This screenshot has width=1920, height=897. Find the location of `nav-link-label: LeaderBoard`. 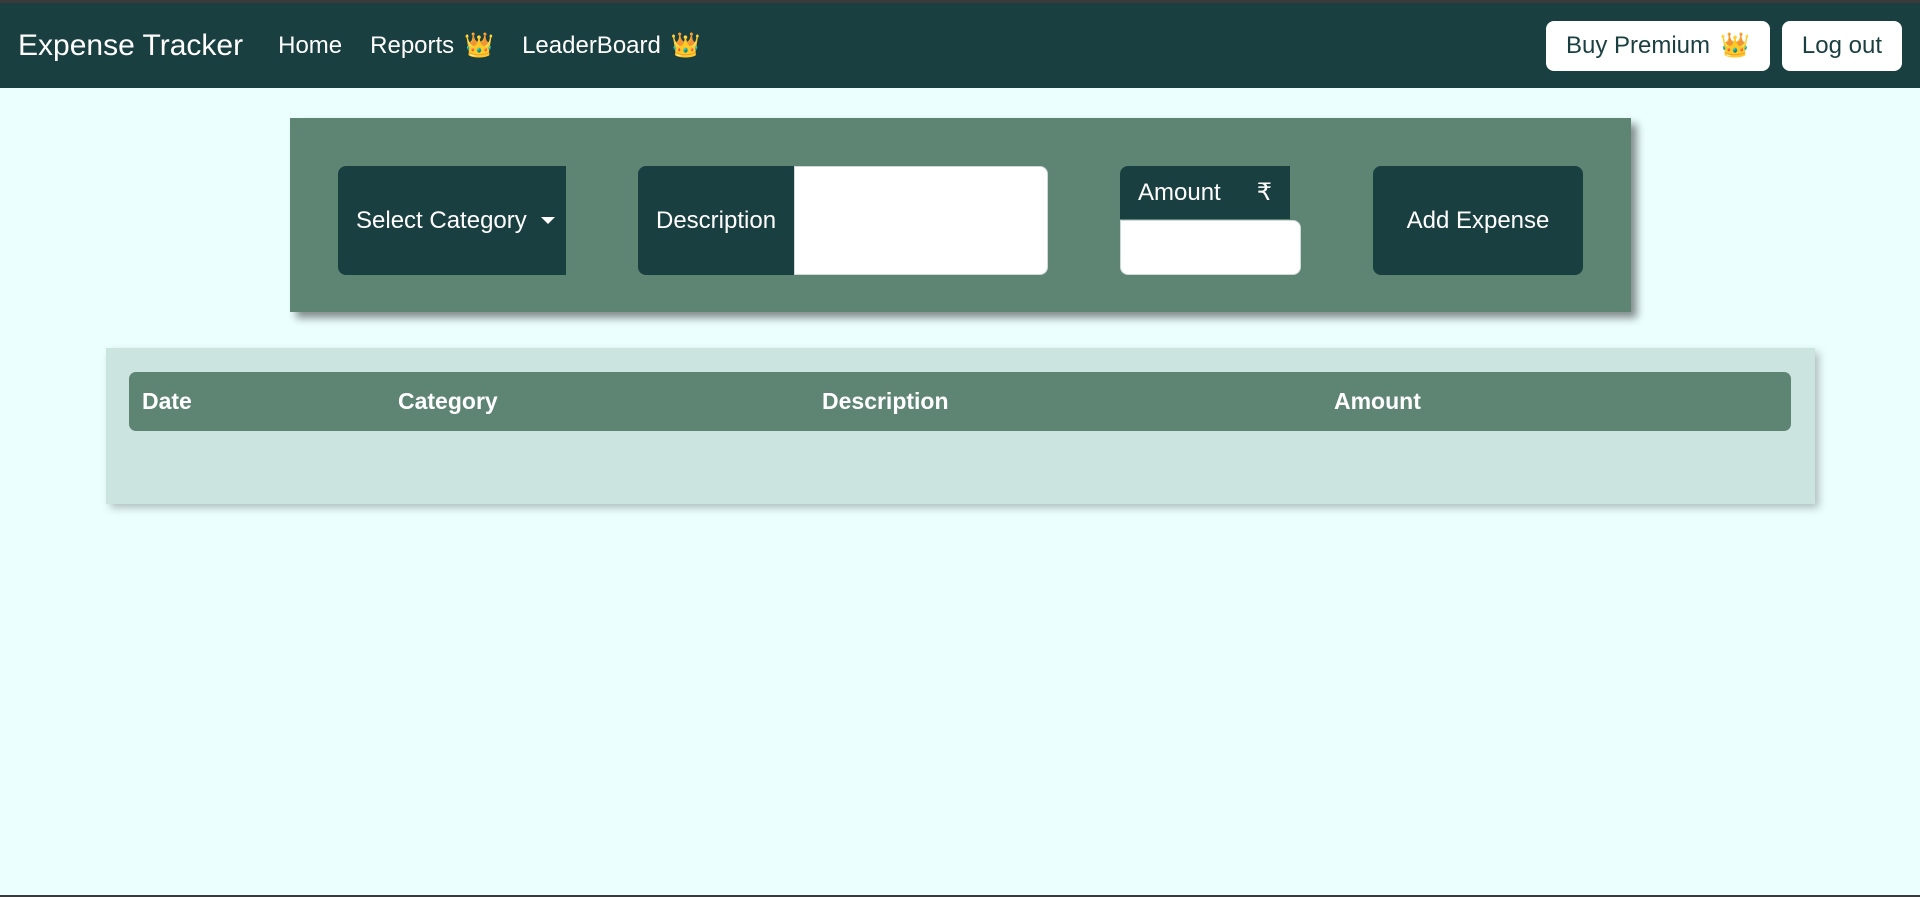

nav-link-label: LeaderBoard is located at coordinates (591, 45).